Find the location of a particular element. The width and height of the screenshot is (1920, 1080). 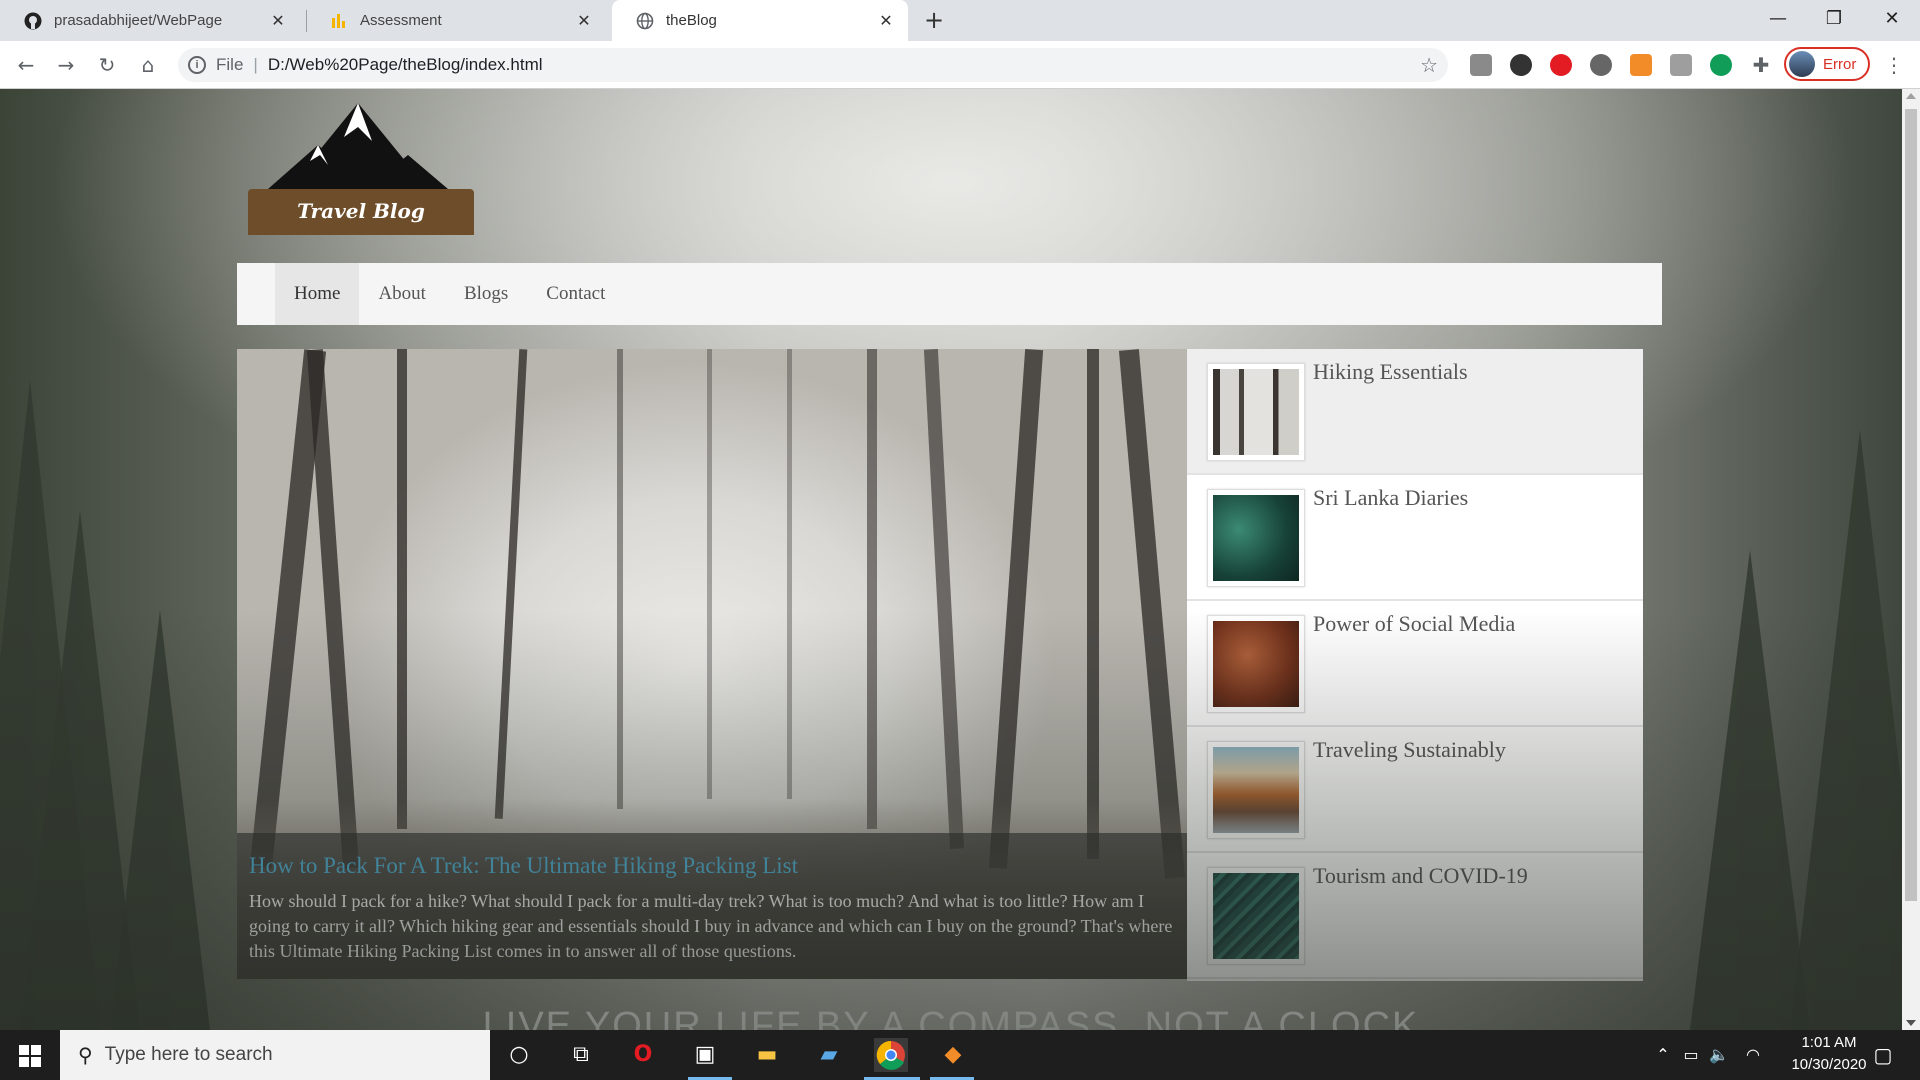

avatar is located at coordinates (1802, 64).